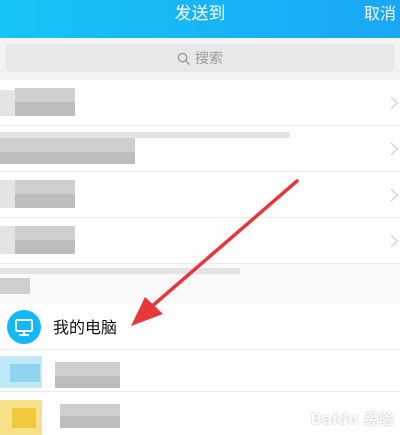 The image size is (400, 435). Describe the element at coordinates (200, 283) in the screenshot. I see `section-header` at that location.